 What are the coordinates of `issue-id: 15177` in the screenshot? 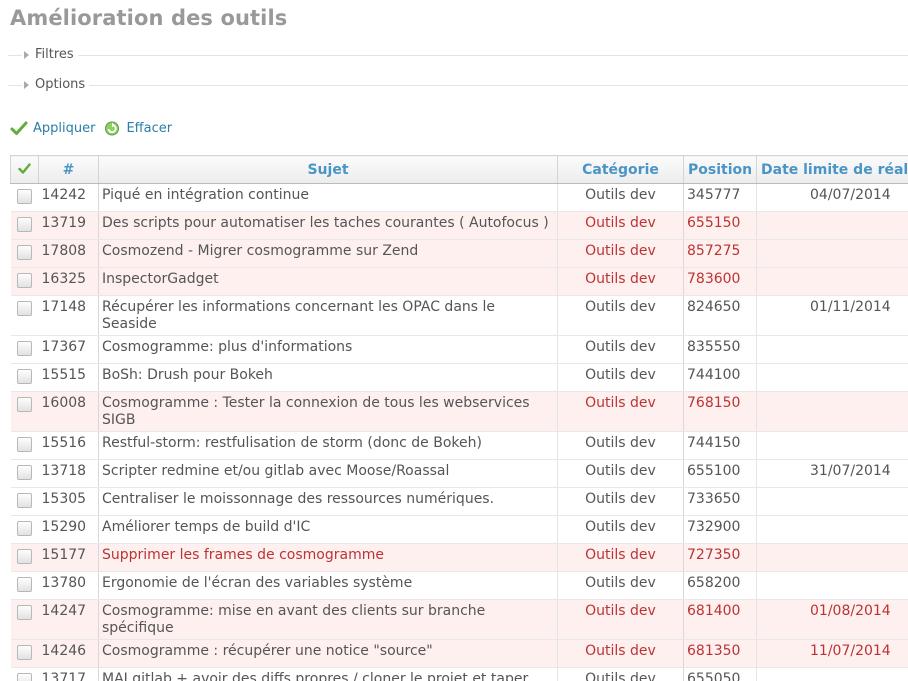 It's located at (68, 557).